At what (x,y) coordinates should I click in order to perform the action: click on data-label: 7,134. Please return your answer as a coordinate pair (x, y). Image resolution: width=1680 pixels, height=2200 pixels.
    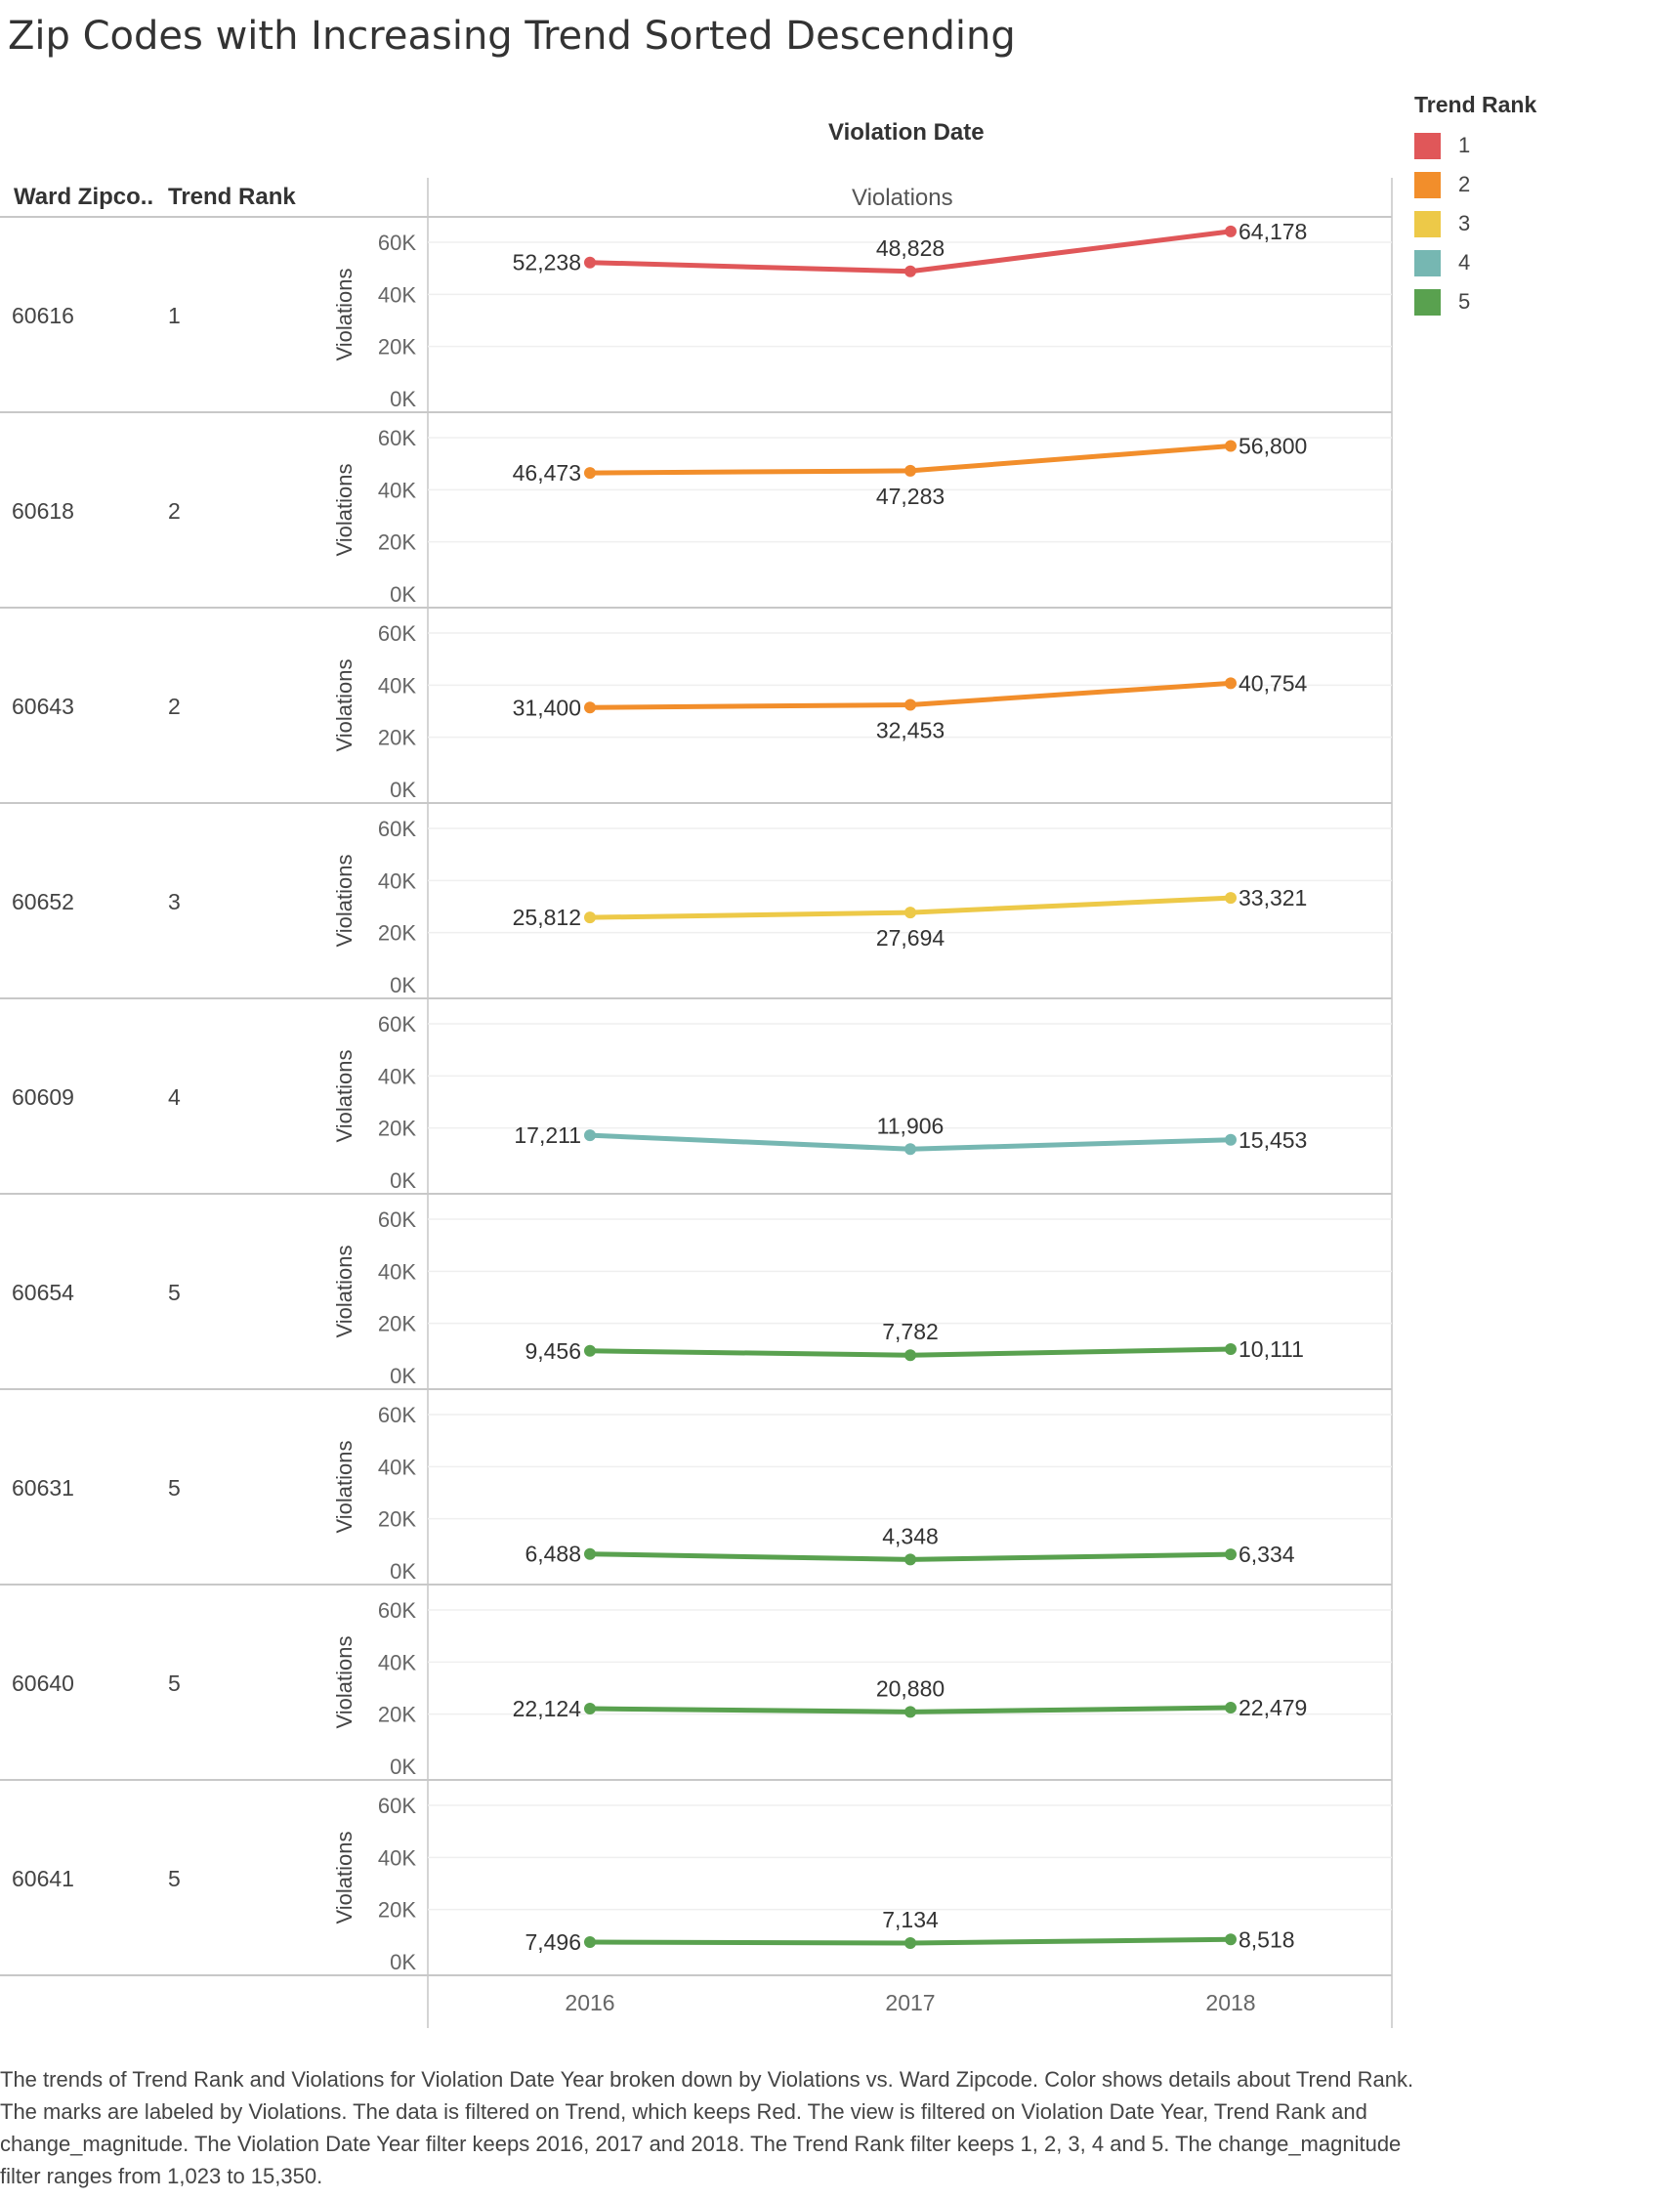
    Looking at the image, I should click on (910, 1920).